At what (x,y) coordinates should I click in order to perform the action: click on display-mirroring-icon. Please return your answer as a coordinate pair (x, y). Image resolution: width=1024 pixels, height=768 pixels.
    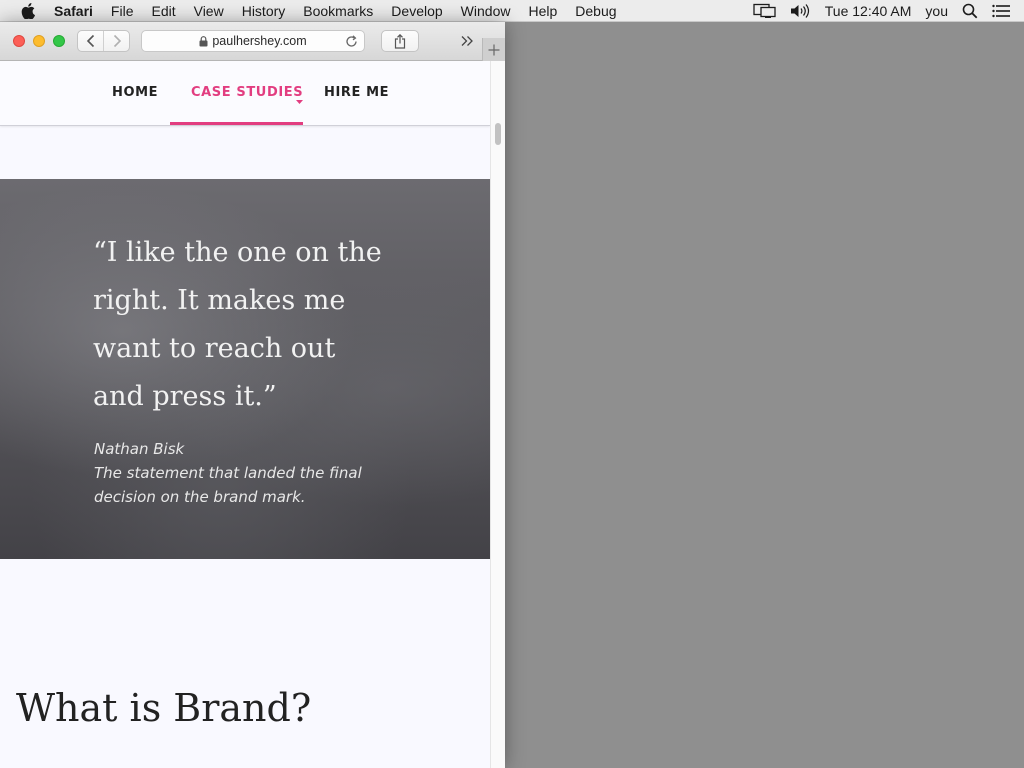
    Looking at the image, I should click on (765, 11).